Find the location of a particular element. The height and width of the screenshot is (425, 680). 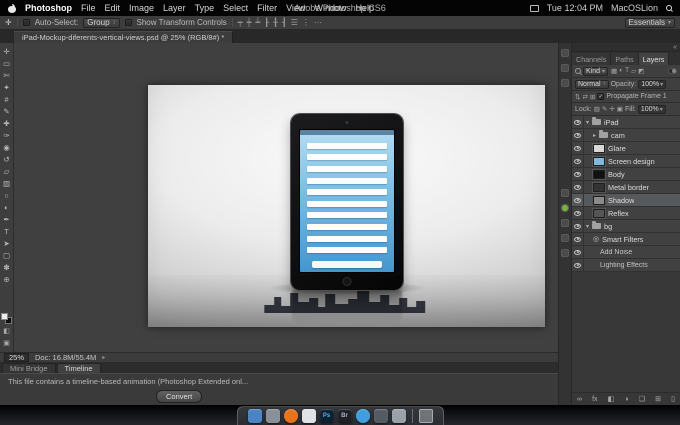

menu-image: Image is located at coordinates (141, 8).